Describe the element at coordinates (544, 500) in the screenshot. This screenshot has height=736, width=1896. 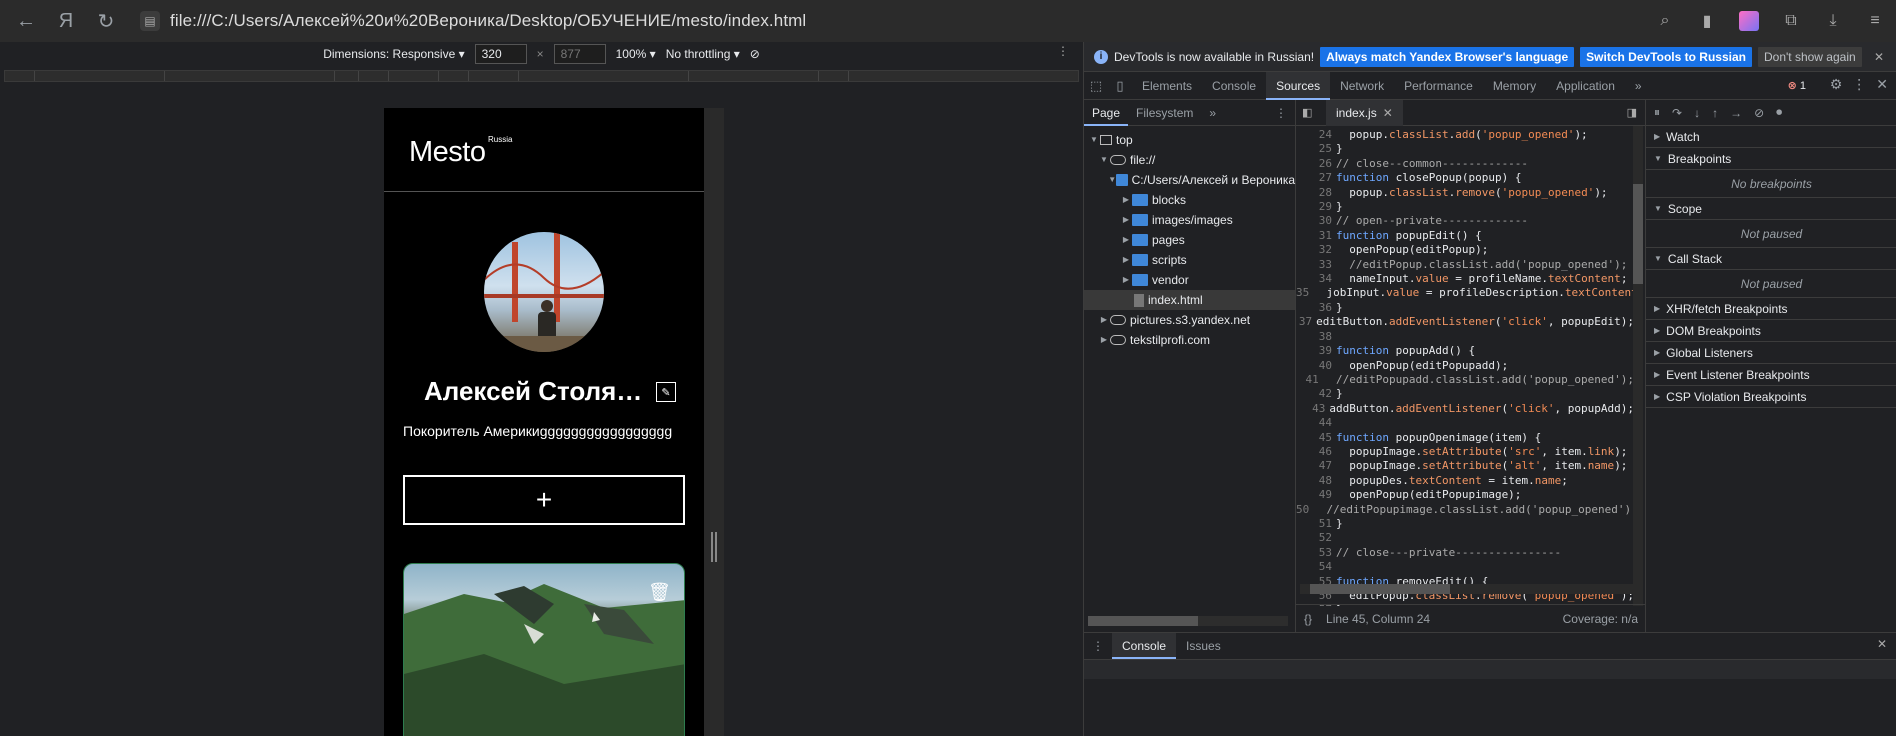
I see `add-card-button: +` at that location.